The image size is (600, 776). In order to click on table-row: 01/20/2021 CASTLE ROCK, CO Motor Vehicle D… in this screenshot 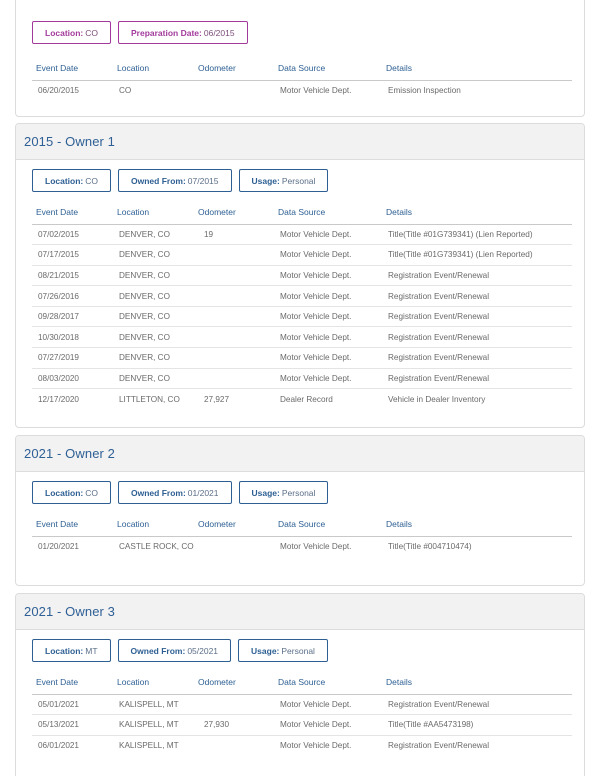, I will do `click(302, 546)`.